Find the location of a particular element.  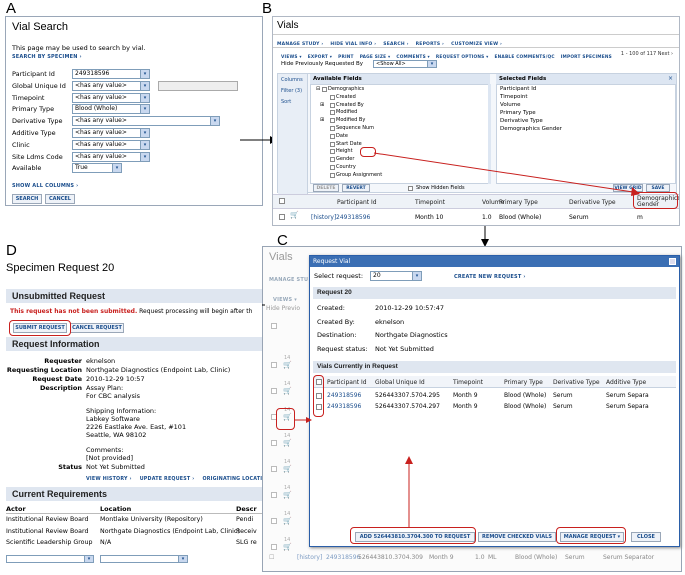

field-select: Blood (Whole) ▾ is located at coordinates (111, 109).